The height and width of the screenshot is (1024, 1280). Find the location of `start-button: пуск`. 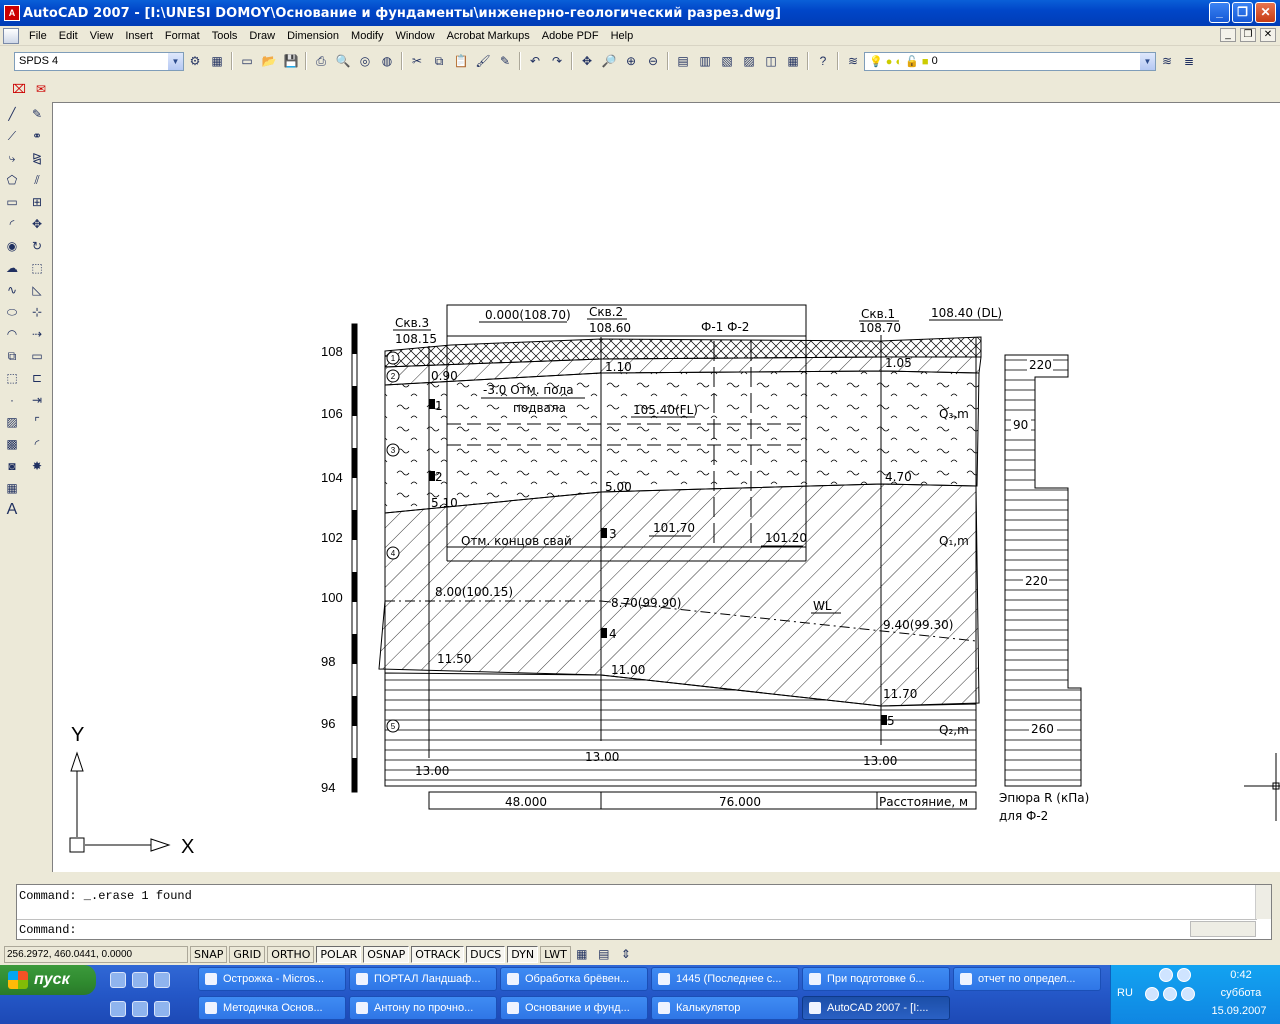

start-button: пуск is located at coordinates (48, 980).